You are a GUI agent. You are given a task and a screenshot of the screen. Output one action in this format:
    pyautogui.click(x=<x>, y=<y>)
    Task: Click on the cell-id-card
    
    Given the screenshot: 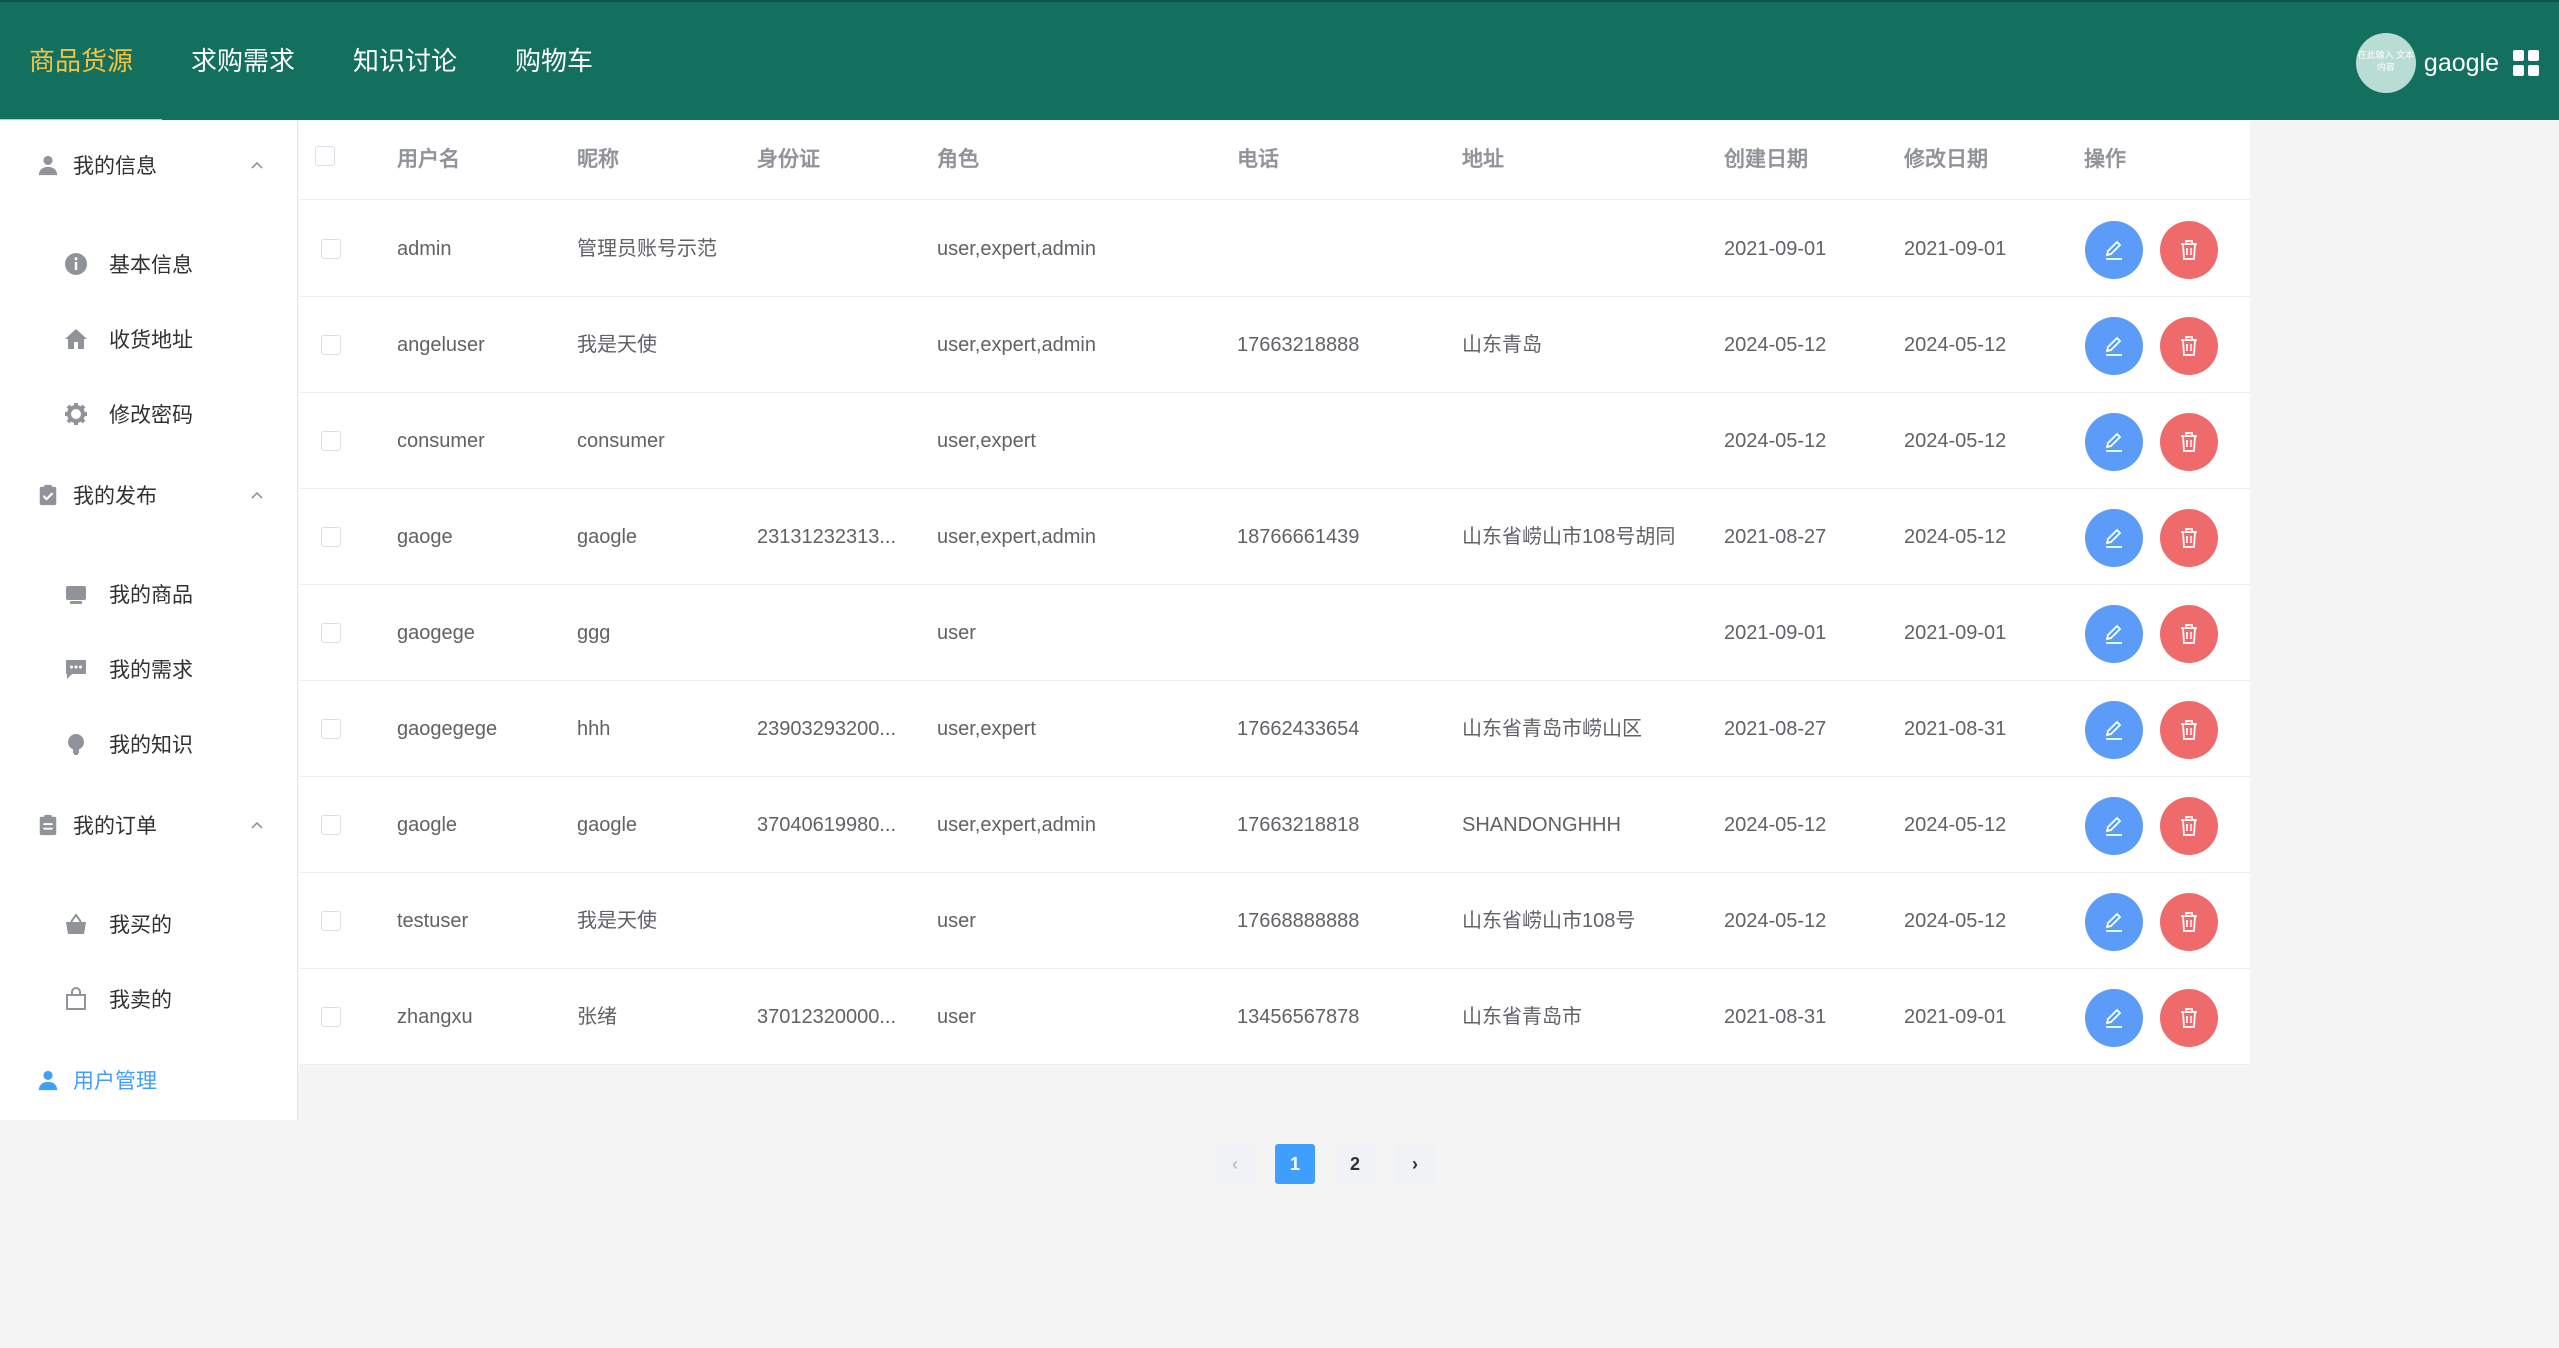 What is the action you would take?
    pyautogui.click(x=832, y=633)
    